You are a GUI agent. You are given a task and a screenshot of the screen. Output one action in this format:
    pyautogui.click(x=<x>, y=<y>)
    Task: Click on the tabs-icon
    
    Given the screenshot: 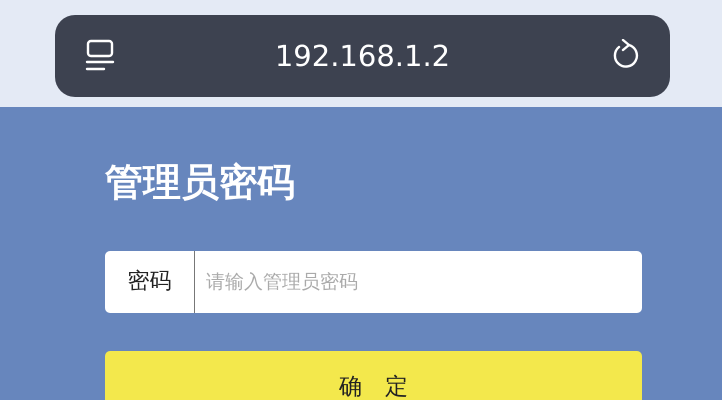 What is the action you would take?
    pyautogui.click(x=100, y=56)
    